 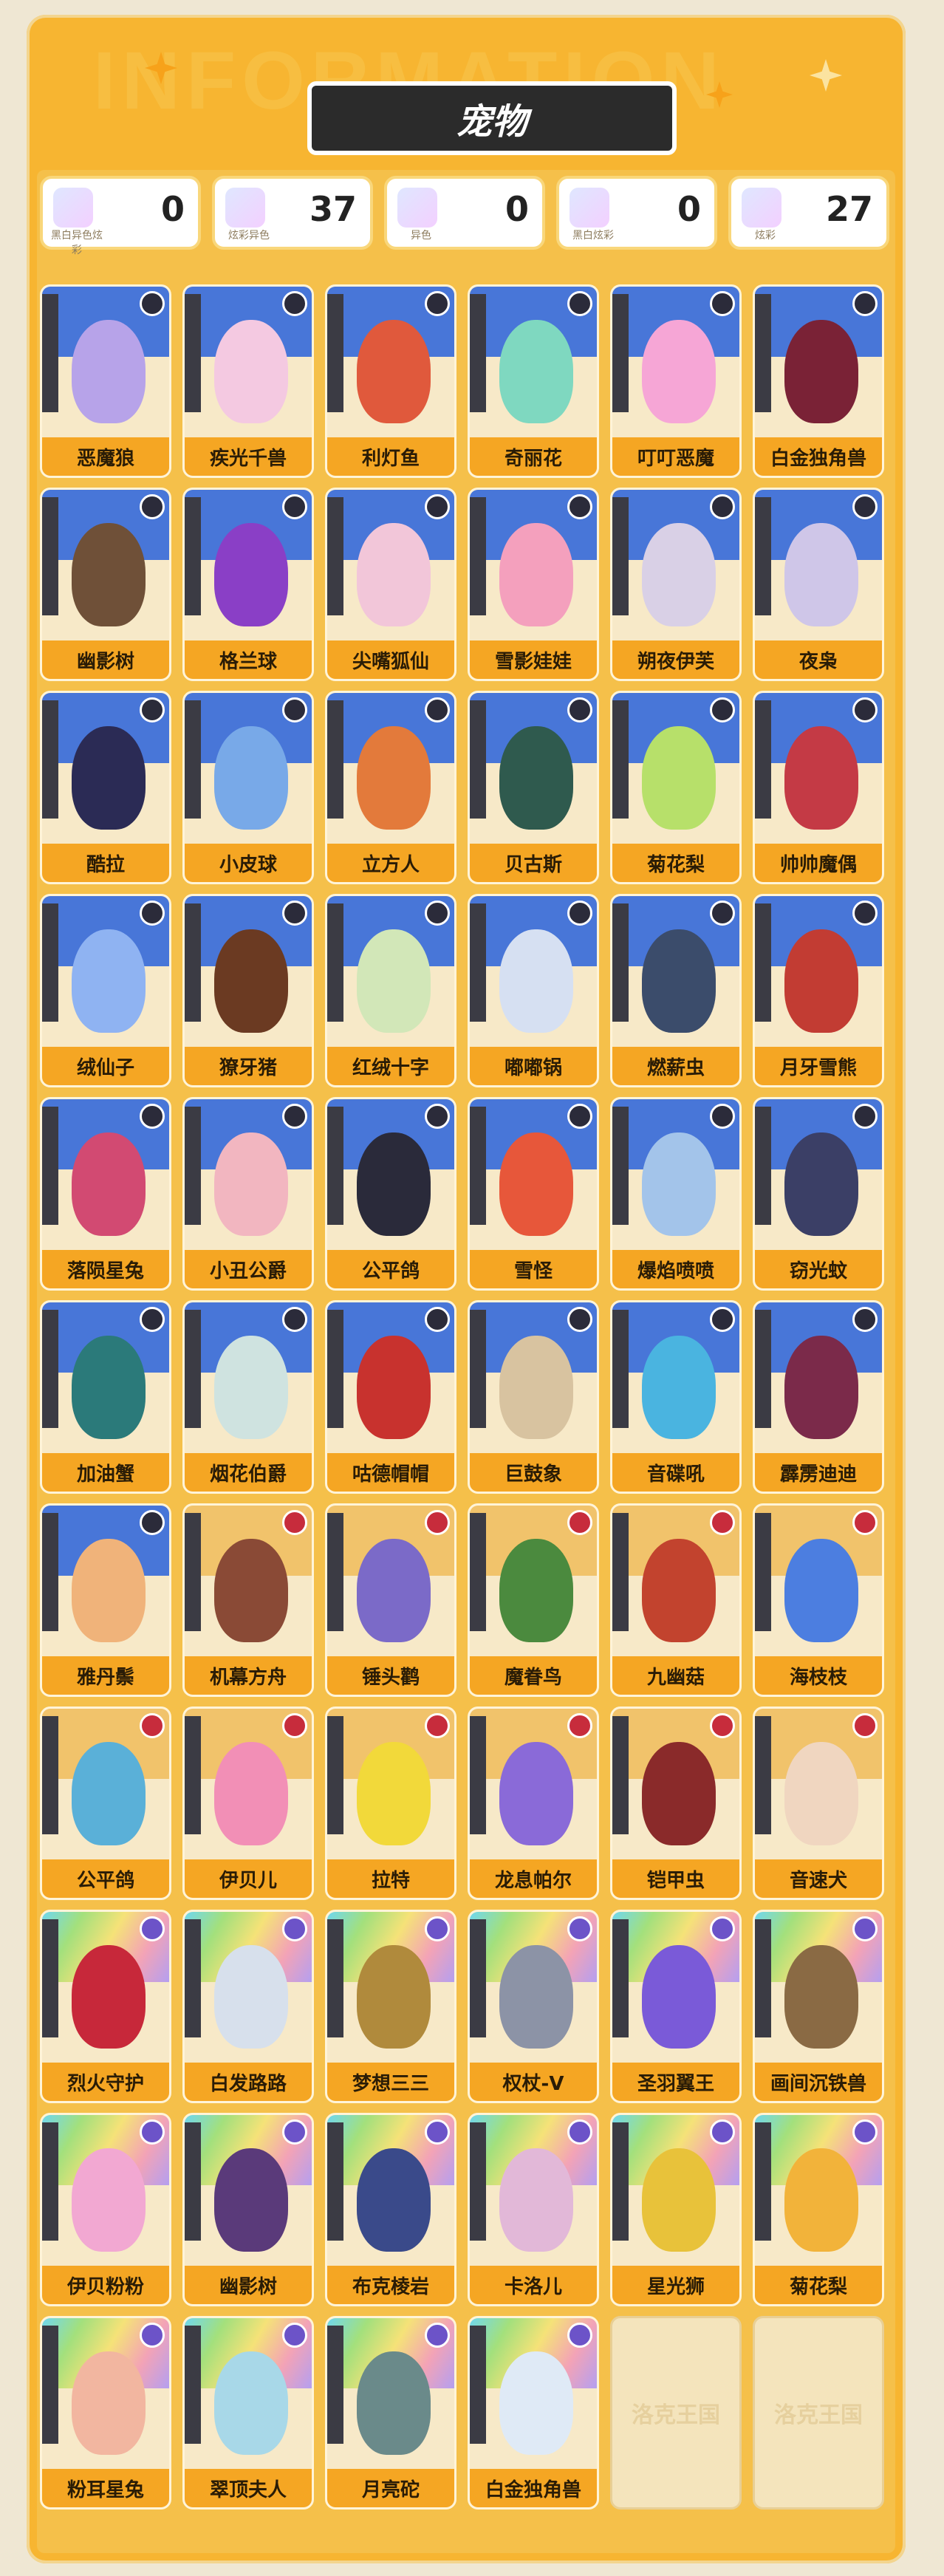 What do you see at coordinates (676, 1600) in the screenshot?
I see `pet-card: 九幽菇` at bounding box center [676, 1600].